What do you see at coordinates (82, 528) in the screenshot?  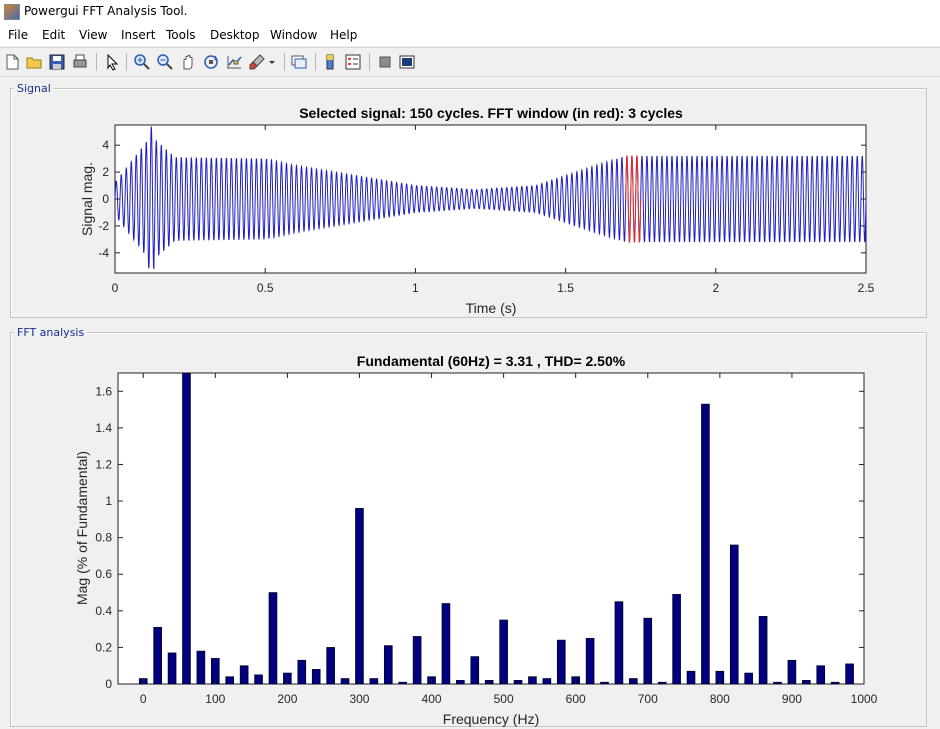 I see `fft-ylabel: Mag (% of Fundamental)` at bounding box center [82, 528].